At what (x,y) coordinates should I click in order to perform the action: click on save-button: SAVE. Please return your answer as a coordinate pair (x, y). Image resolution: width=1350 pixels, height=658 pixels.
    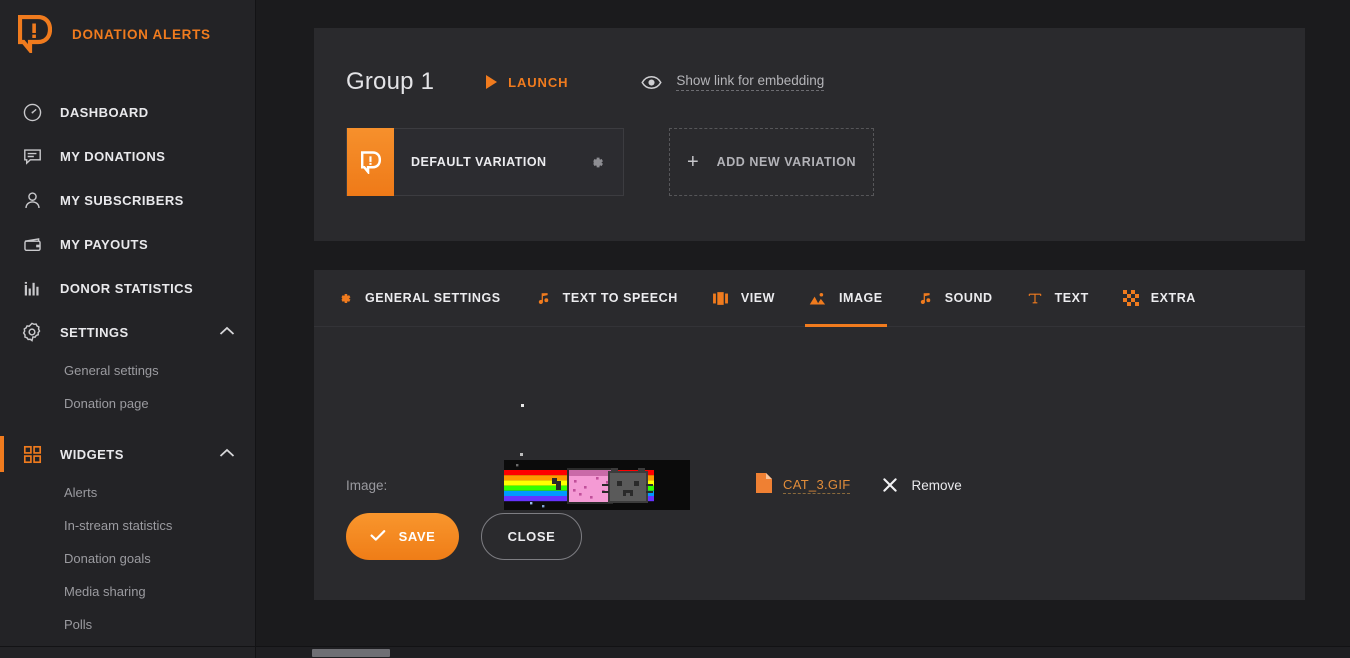
    Looking at the image, I should click on (402, 536).